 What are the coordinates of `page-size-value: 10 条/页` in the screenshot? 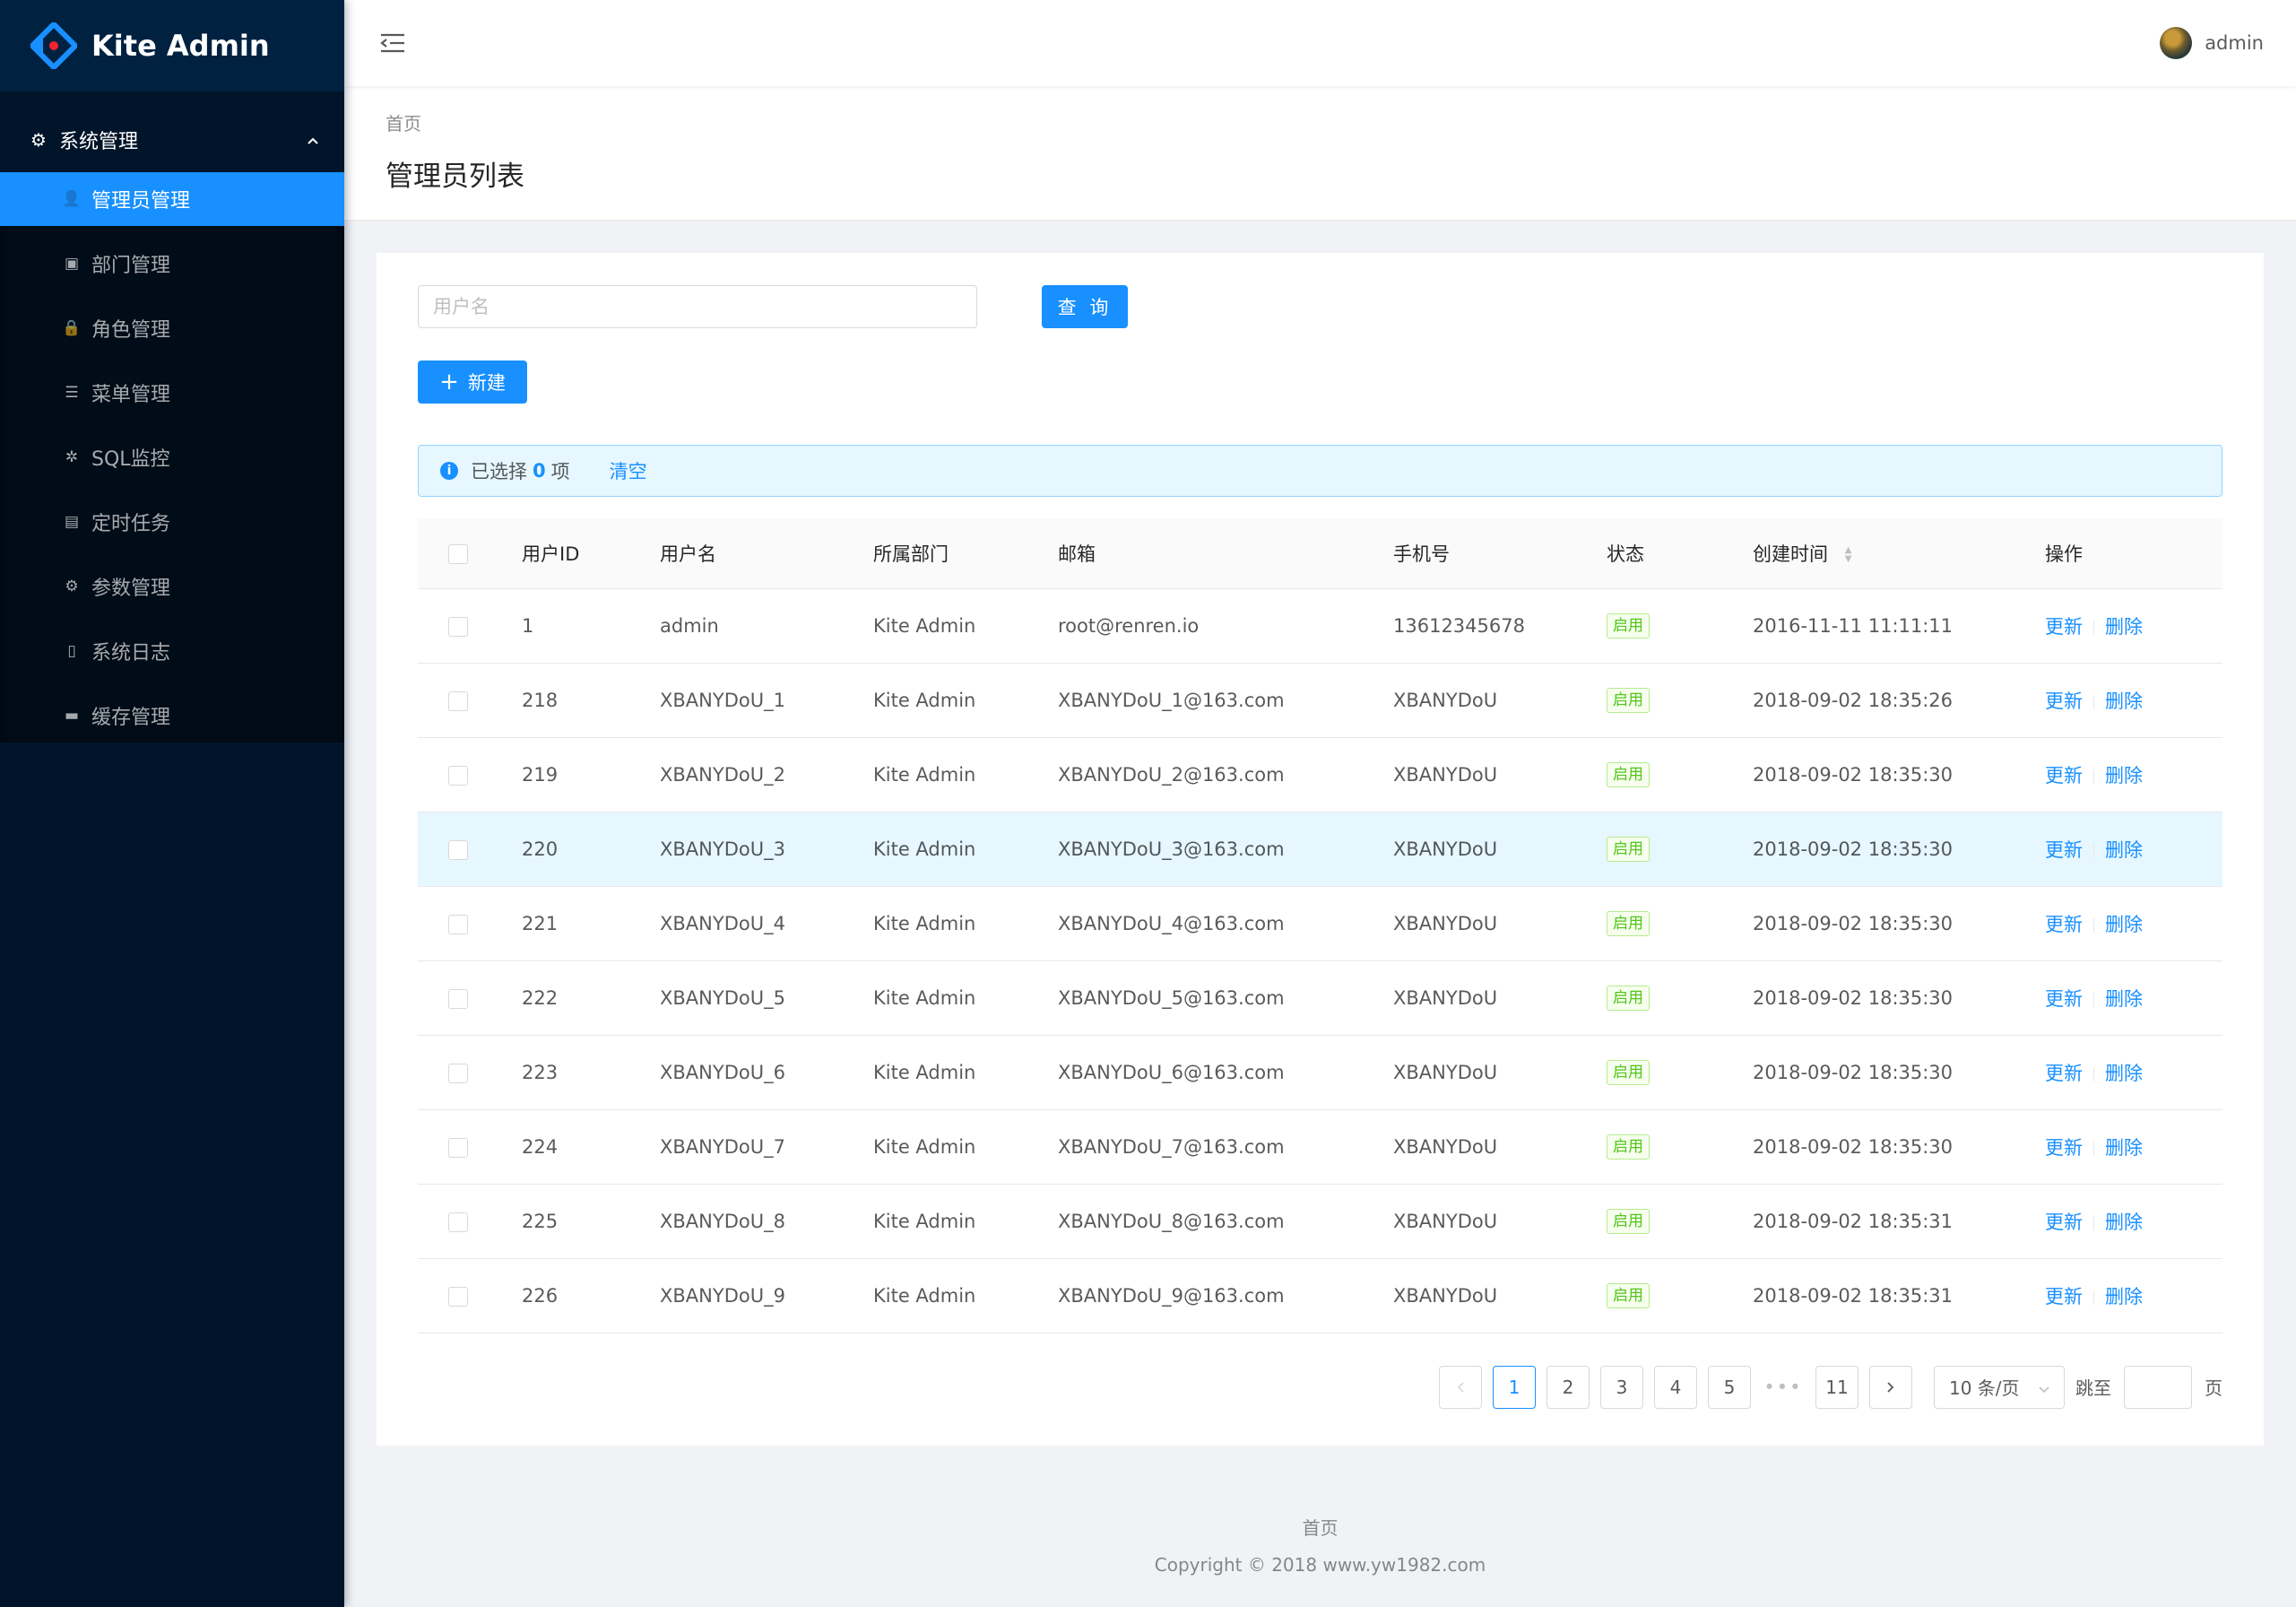 It's located at (1984, 1388).